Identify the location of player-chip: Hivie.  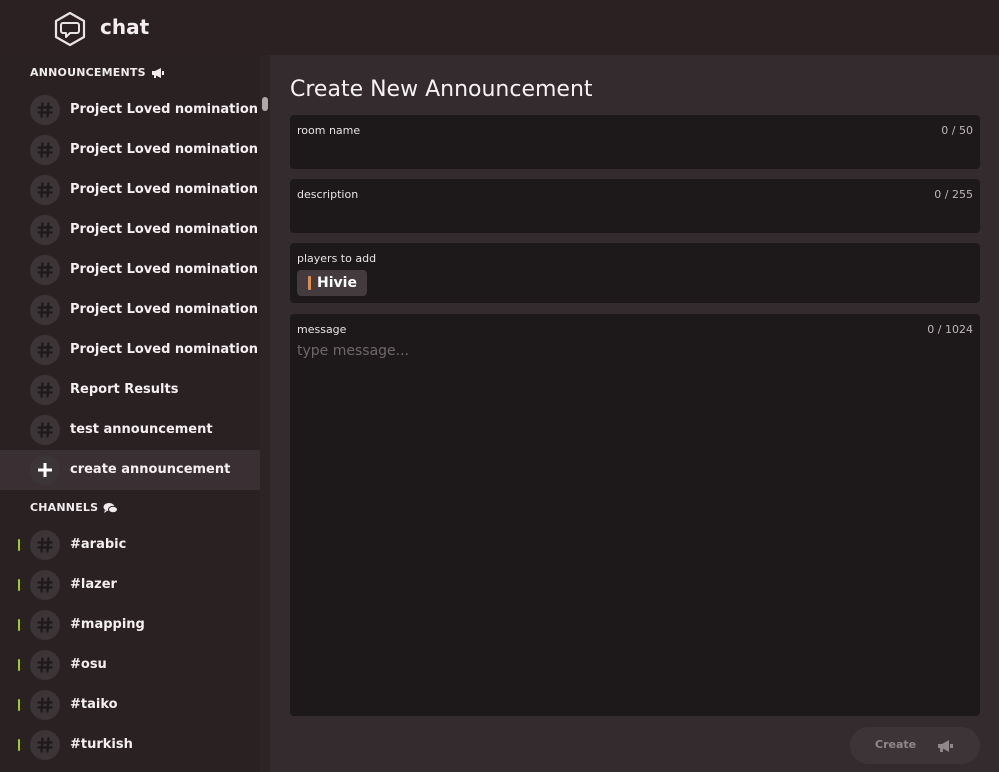
(332, 283).